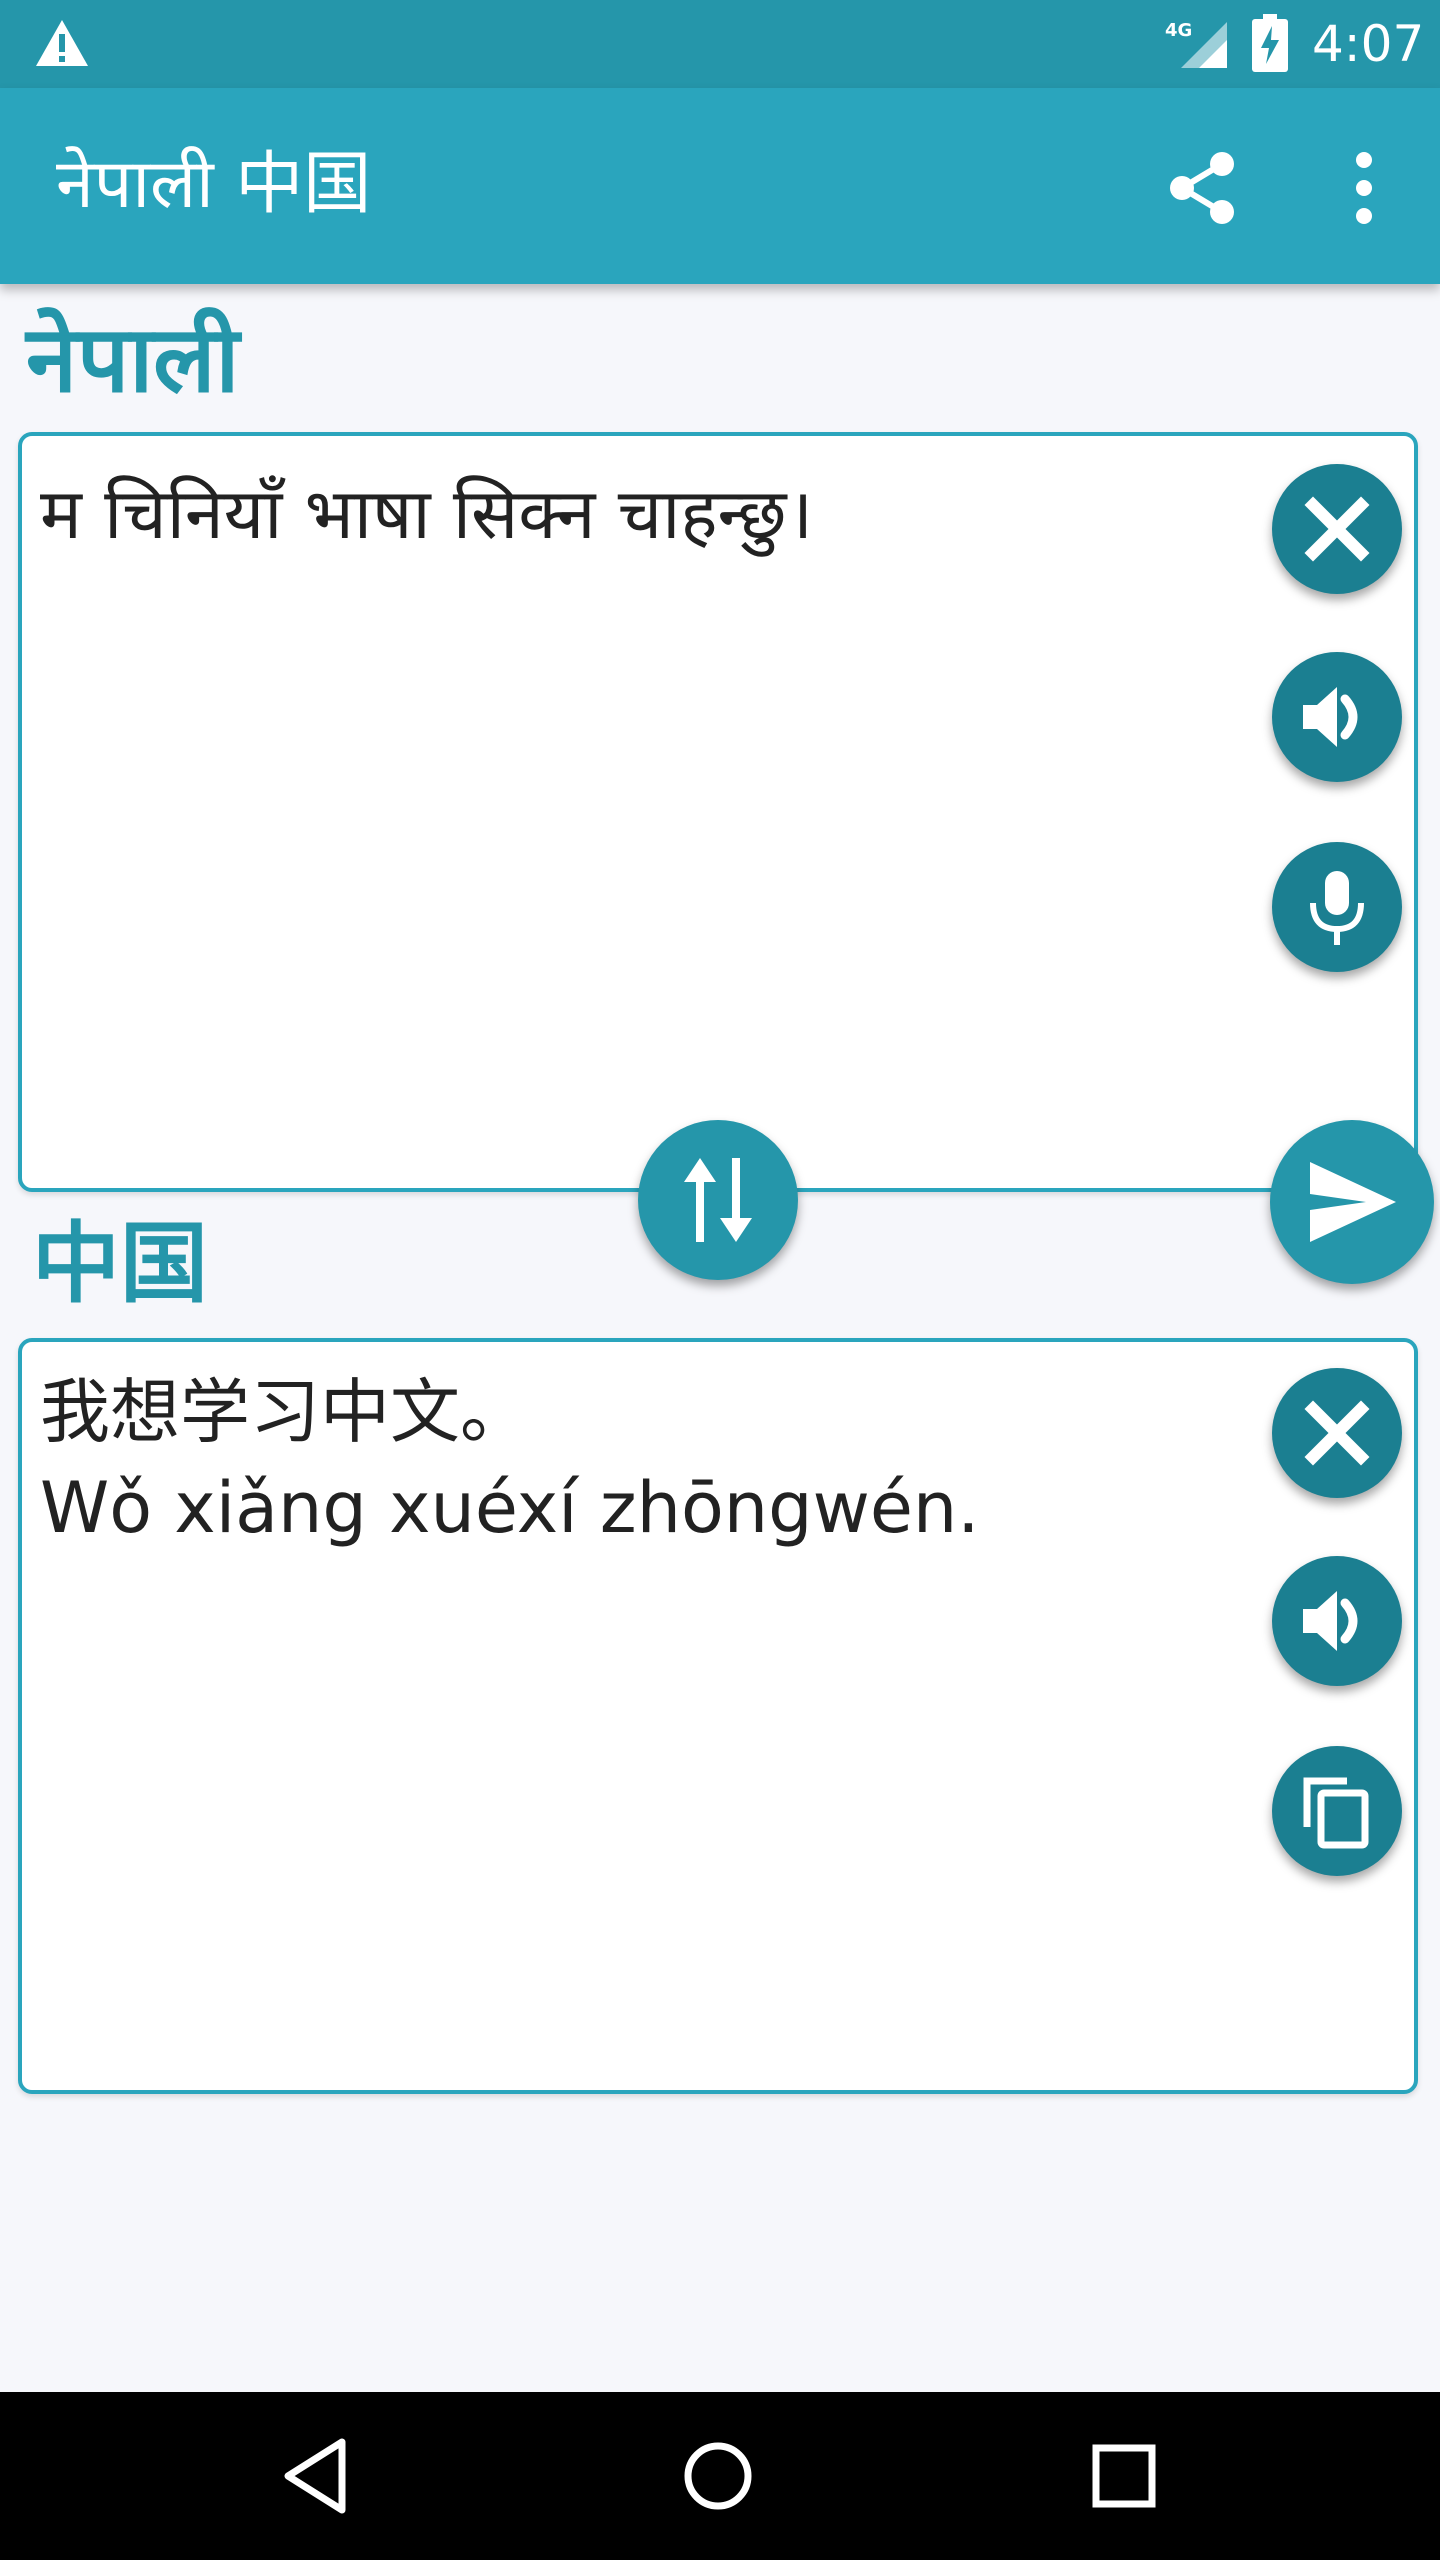 This screenshot has width=1440, height=2560. I want to click on translate-button, so click(1352, 1202).